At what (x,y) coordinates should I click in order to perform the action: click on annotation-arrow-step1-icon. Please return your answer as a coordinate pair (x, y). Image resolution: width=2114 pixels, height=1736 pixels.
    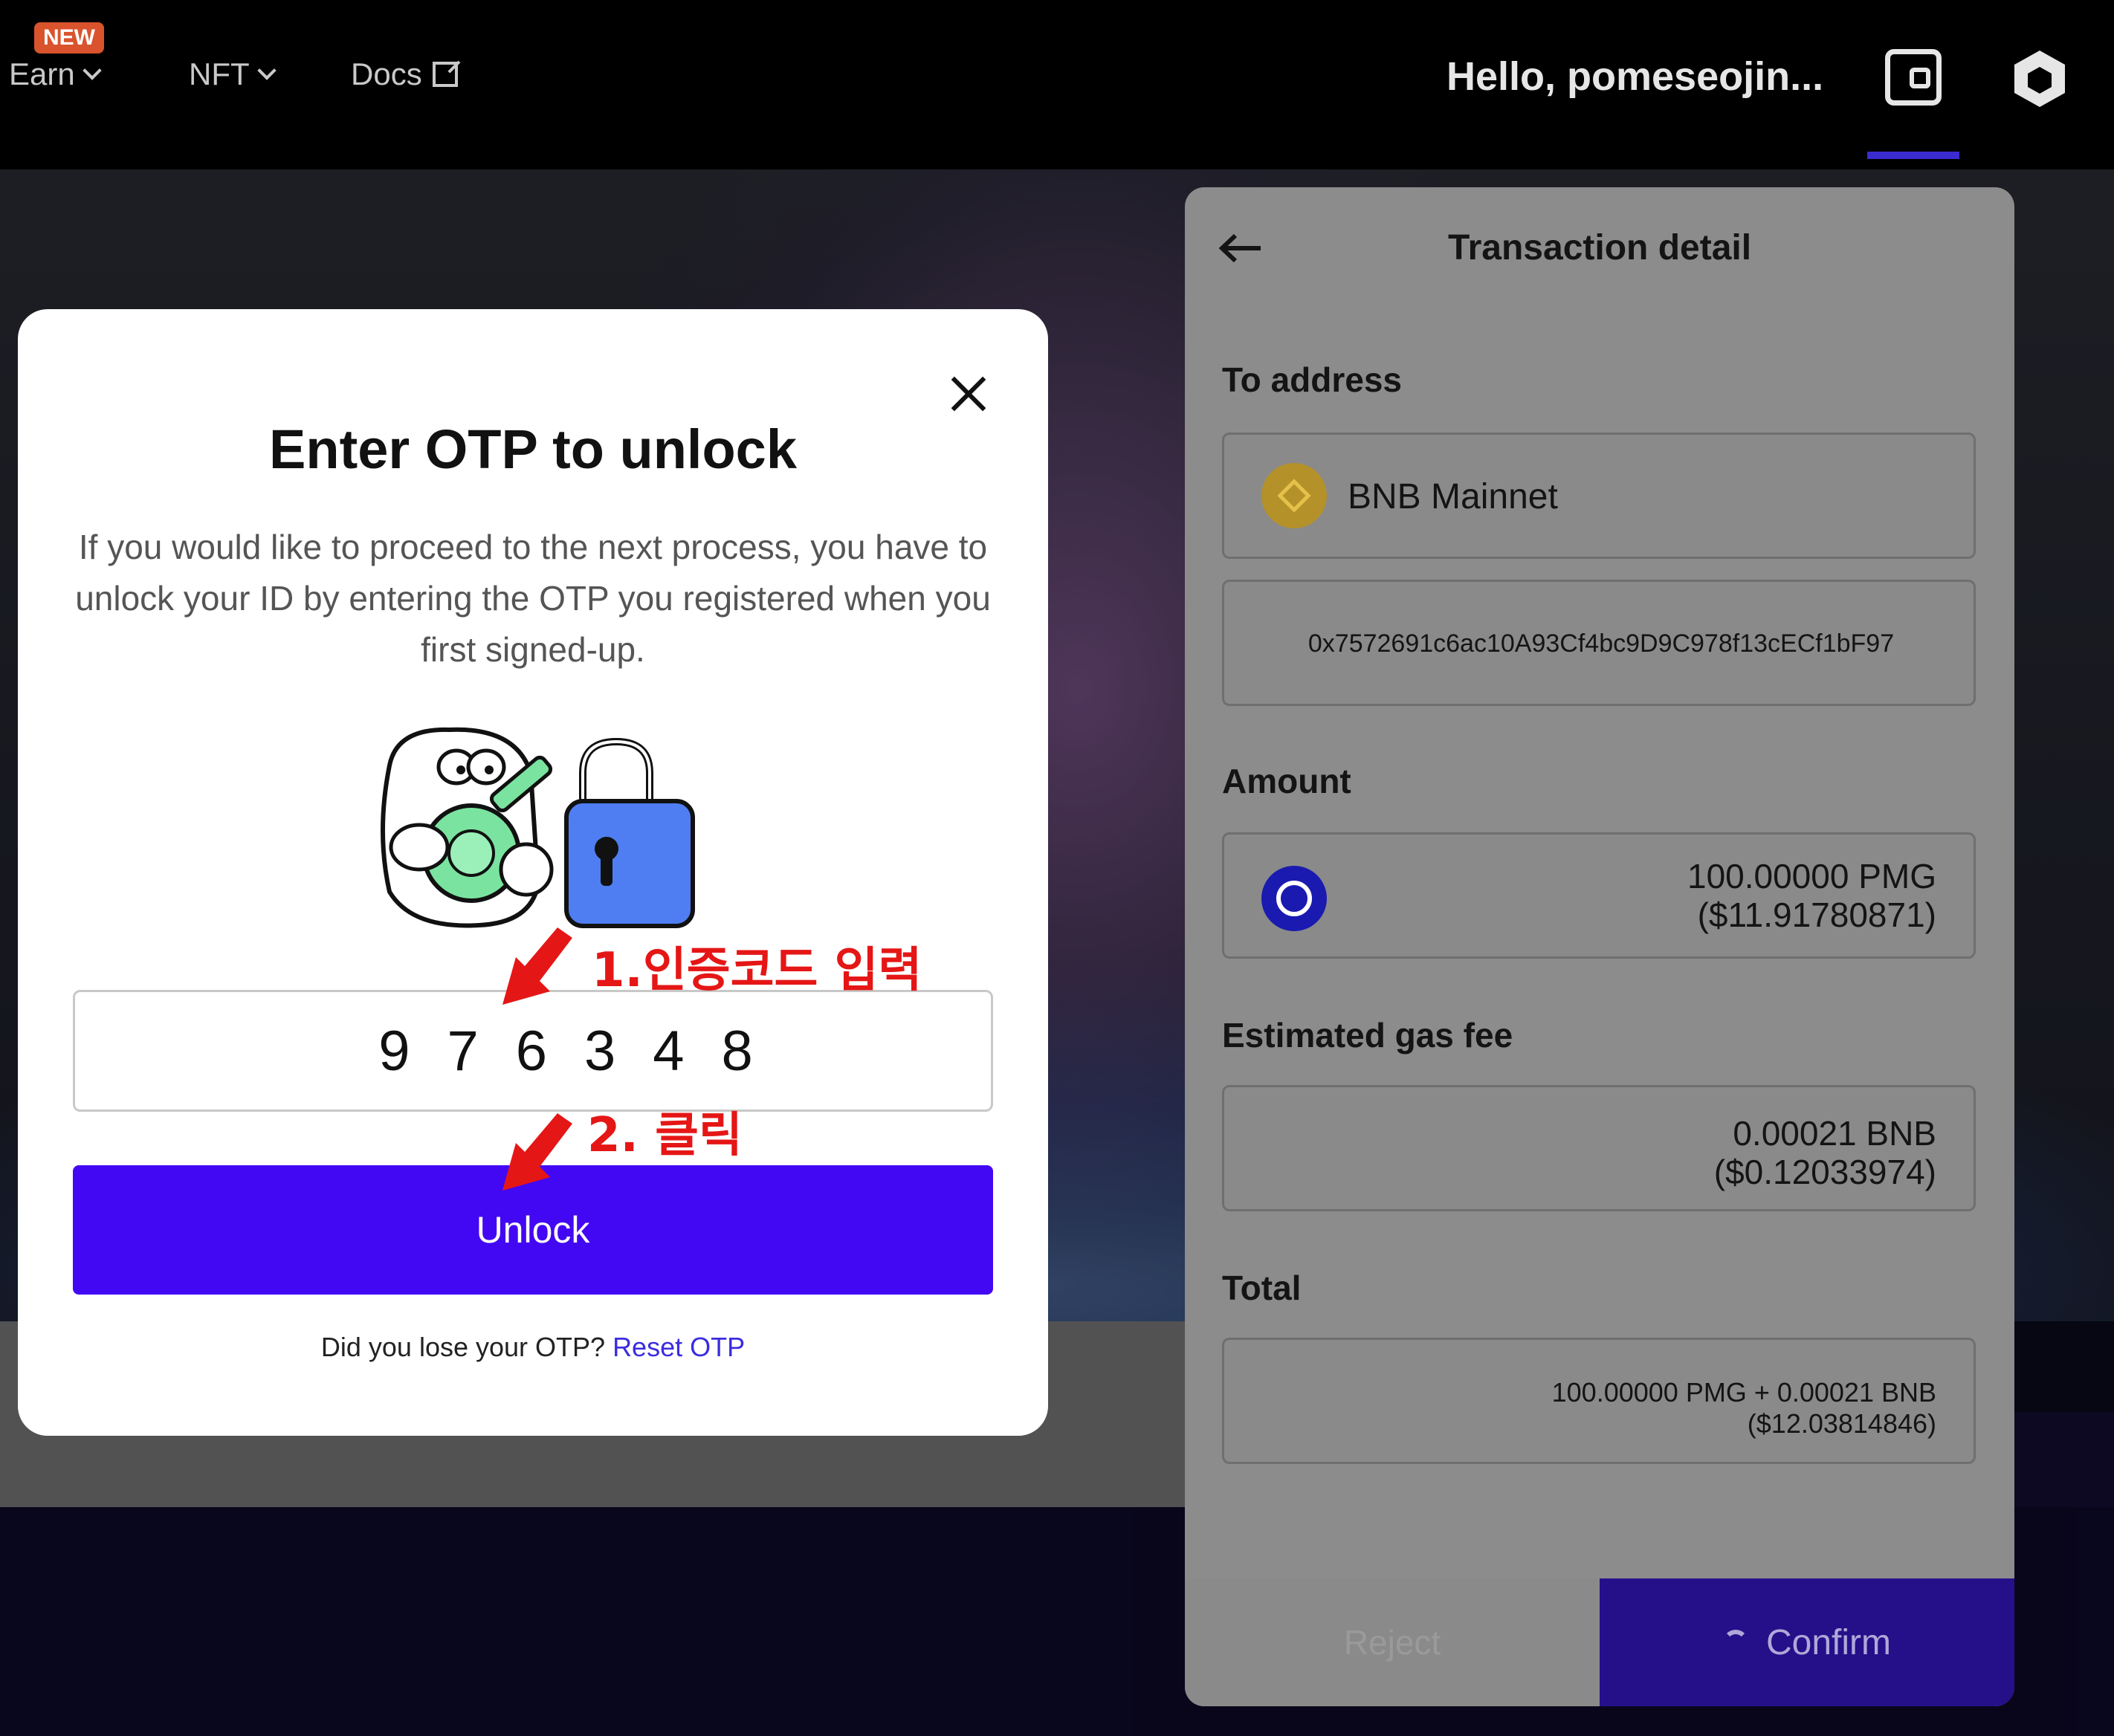
    Looking at the image, I should click on (537, 966).